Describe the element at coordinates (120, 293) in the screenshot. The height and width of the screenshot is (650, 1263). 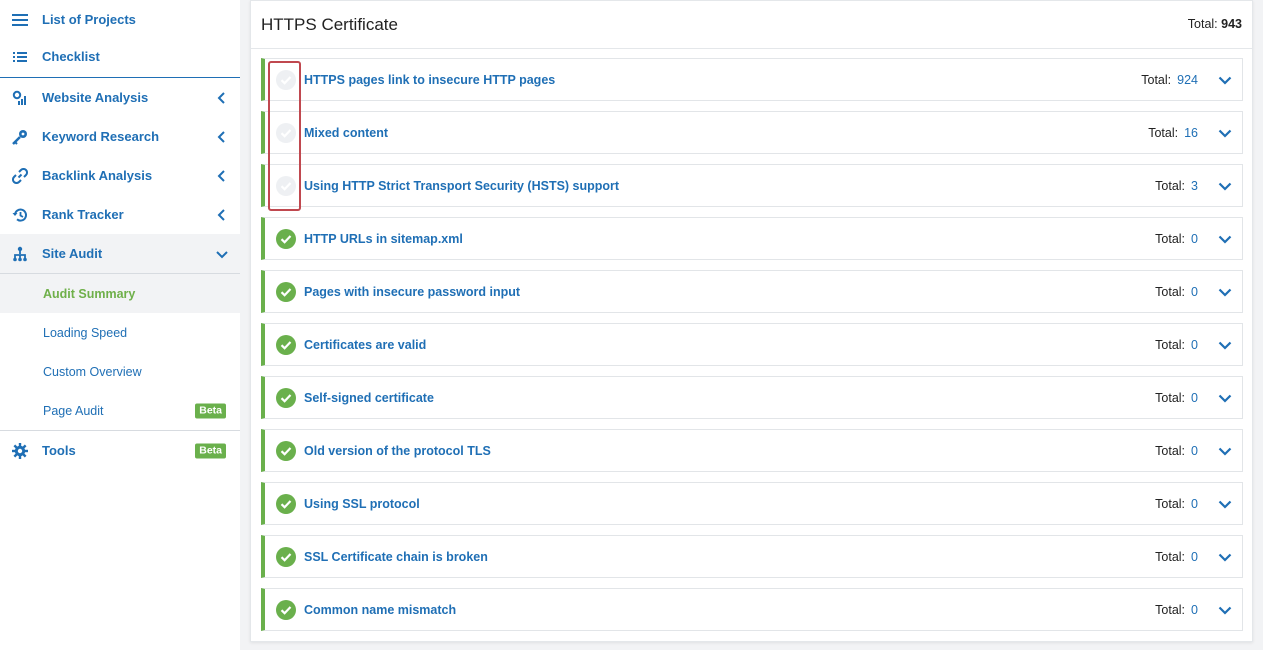
I see `sidebar-subitem-audit-summary: Audit Summary` at that location.